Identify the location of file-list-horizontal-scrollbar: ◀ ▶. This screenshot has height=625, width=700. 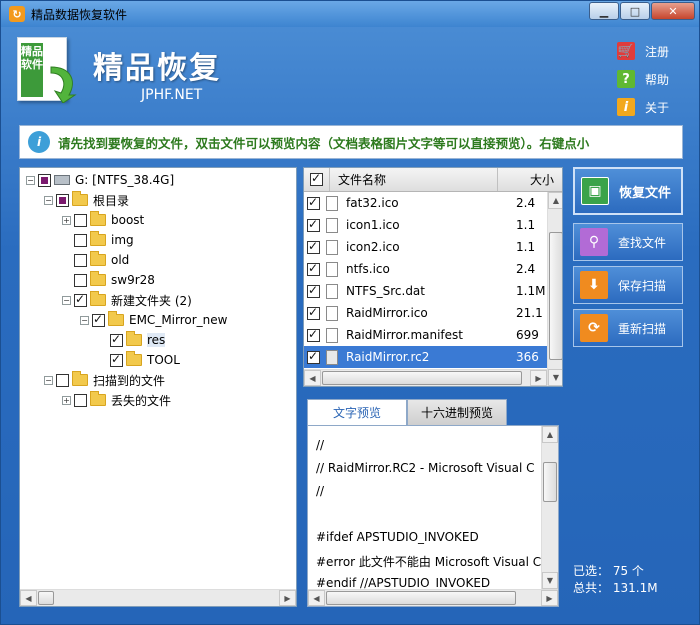
(425, 377).